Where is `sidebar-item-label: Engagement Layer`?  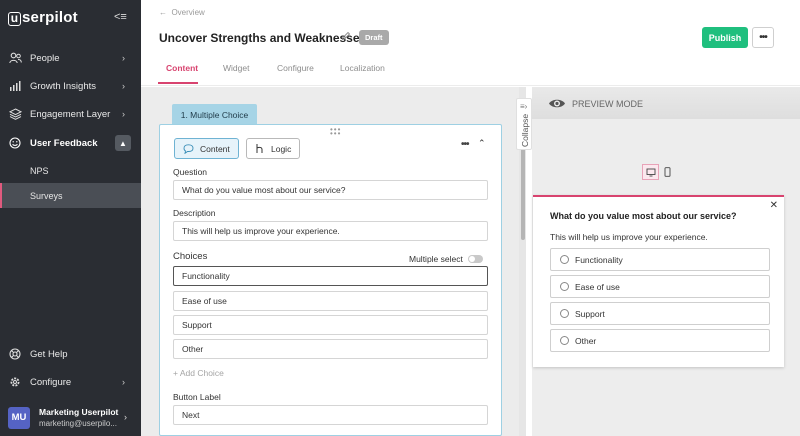
sidebar-item-label: Engagement Layer is located at coordinates (70, 114).